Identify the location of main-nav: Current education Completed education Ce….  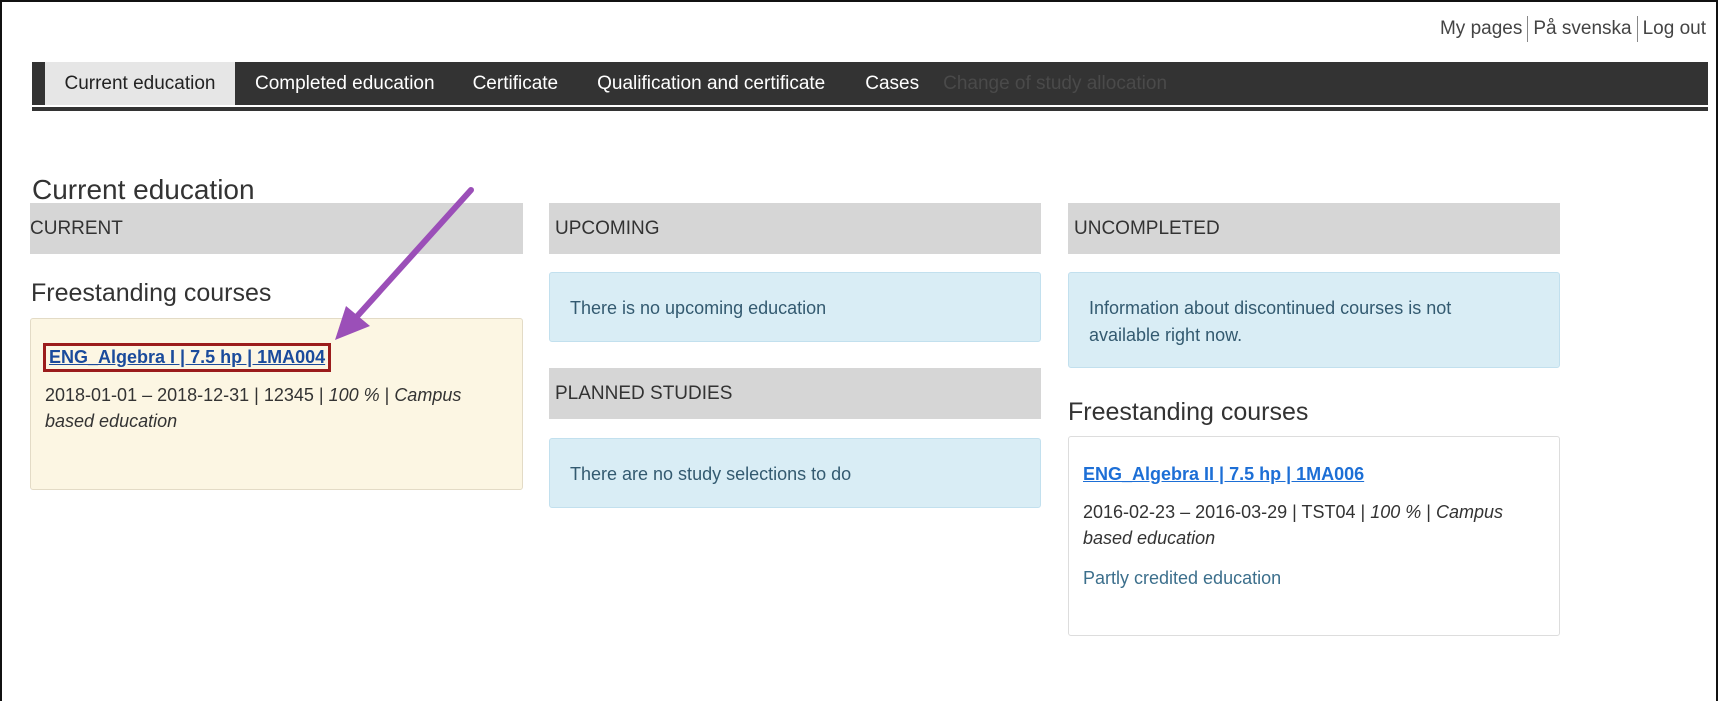
(870, 83).